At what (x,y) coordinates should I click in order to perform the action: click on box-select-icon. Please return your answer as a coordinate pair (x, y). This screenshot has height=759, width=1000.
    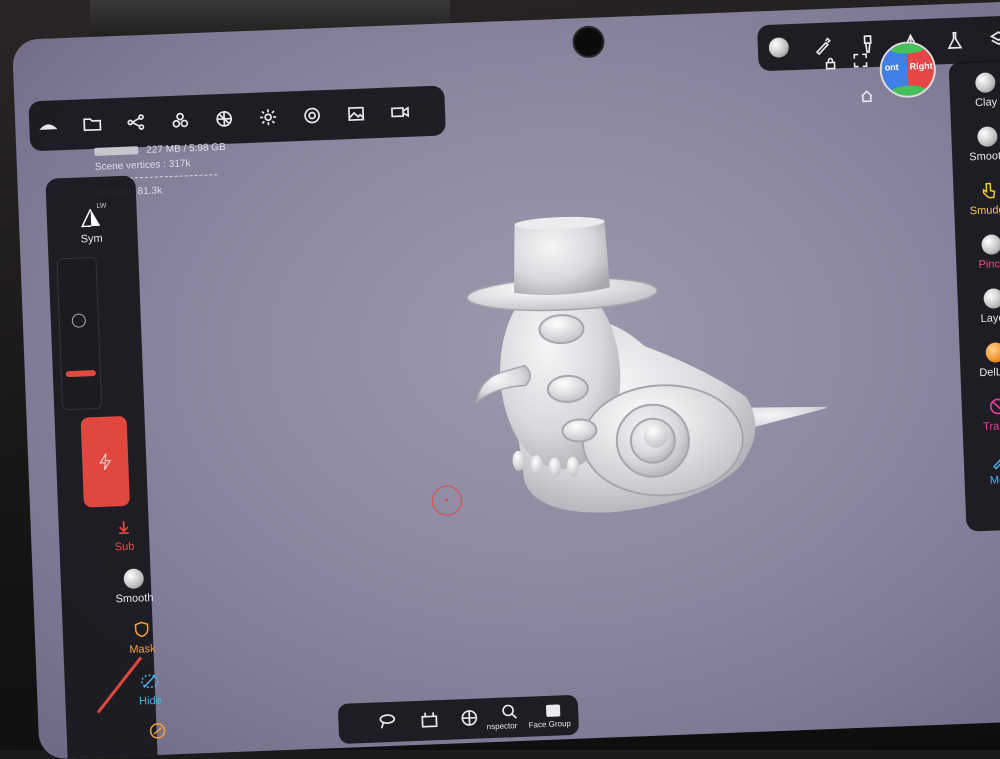
    Looking at the image, I should click on (429, 719).